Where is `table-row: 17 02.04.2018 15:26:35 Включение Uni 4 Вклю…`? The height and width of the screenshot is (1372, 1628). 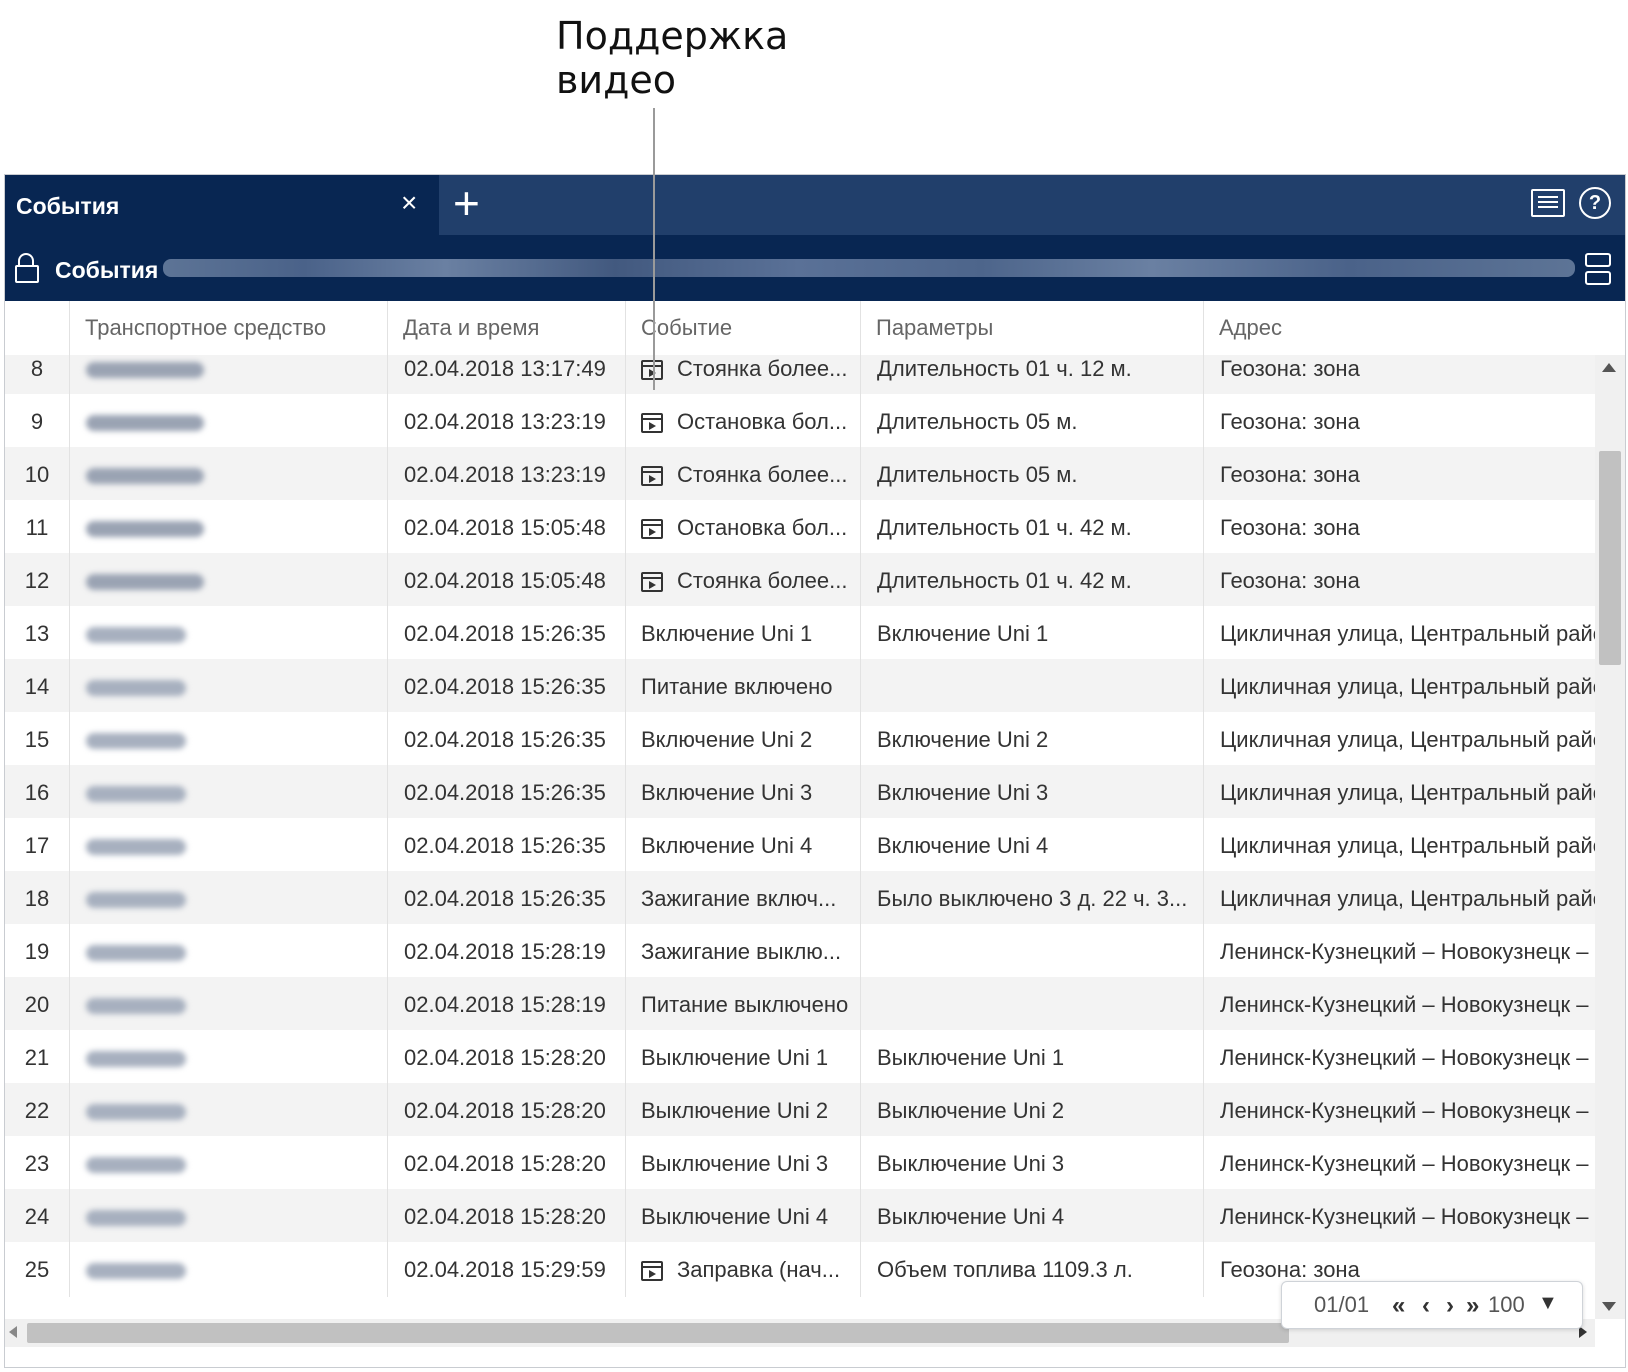 table-row: 17 02.04.2018 15:26:35 Включение Uni 4 Вклю… is located at coordinates (800, 845).